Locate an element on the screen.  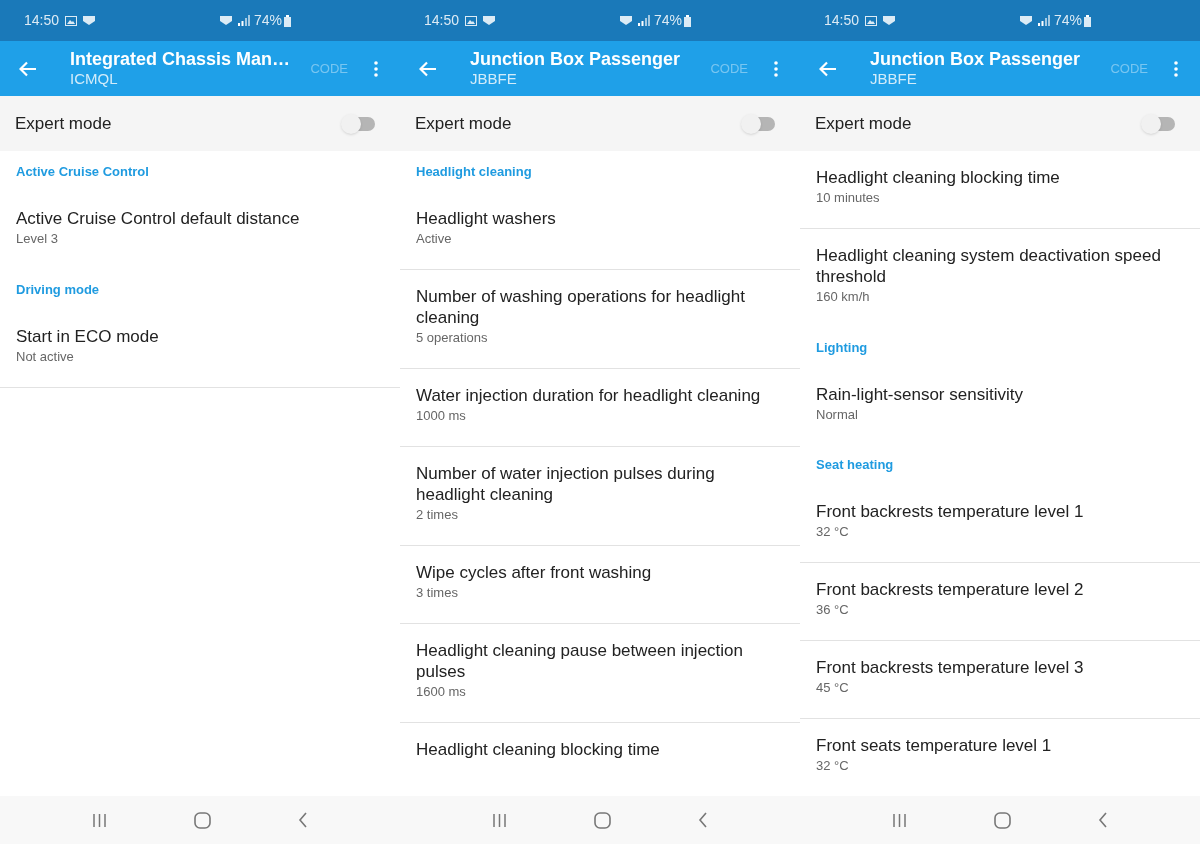
setting-value: Normal is located at coordinates (837, 414).